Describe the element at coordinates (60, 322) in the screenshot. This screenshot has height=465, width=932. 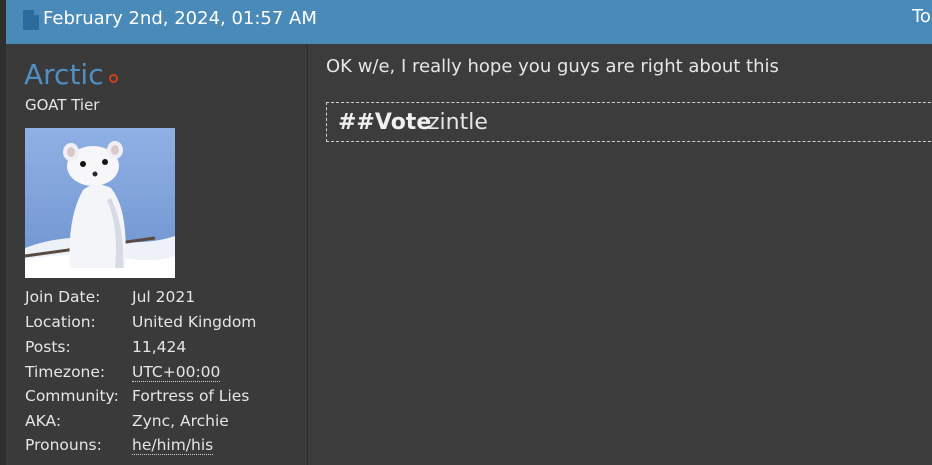
I see `info-label: Location:` at that location.